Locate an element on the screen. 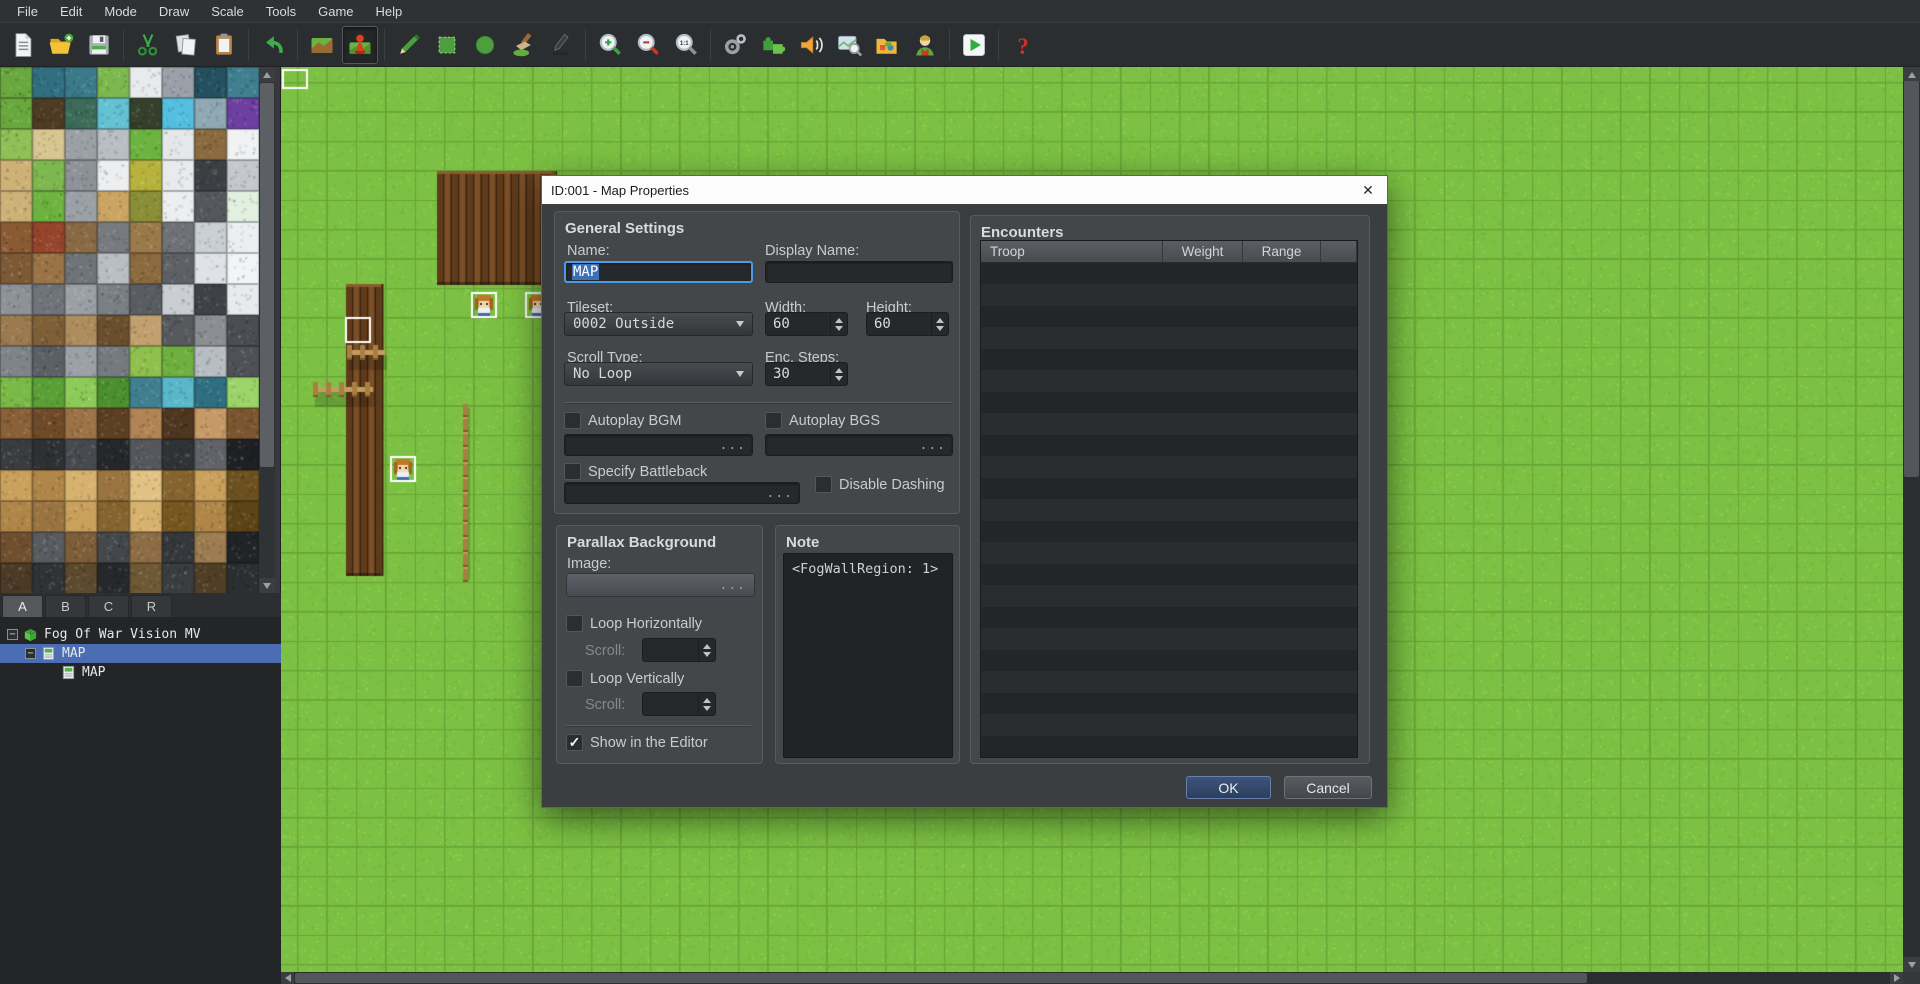 Image resolution: width=1920 pixels, height=984 pixels. width-spinner: 60 is located at coordinates (806, 324).